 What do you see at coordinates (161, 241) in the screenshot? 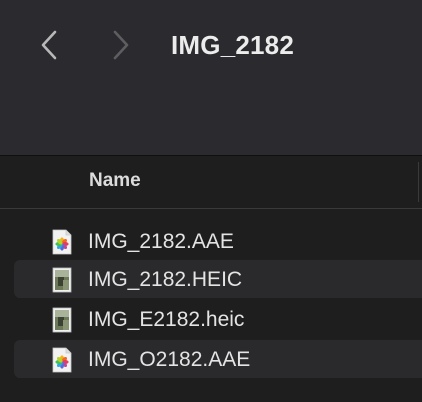
I see `file-name: IMG_2182.AAE` at bounding box center [161, 241].